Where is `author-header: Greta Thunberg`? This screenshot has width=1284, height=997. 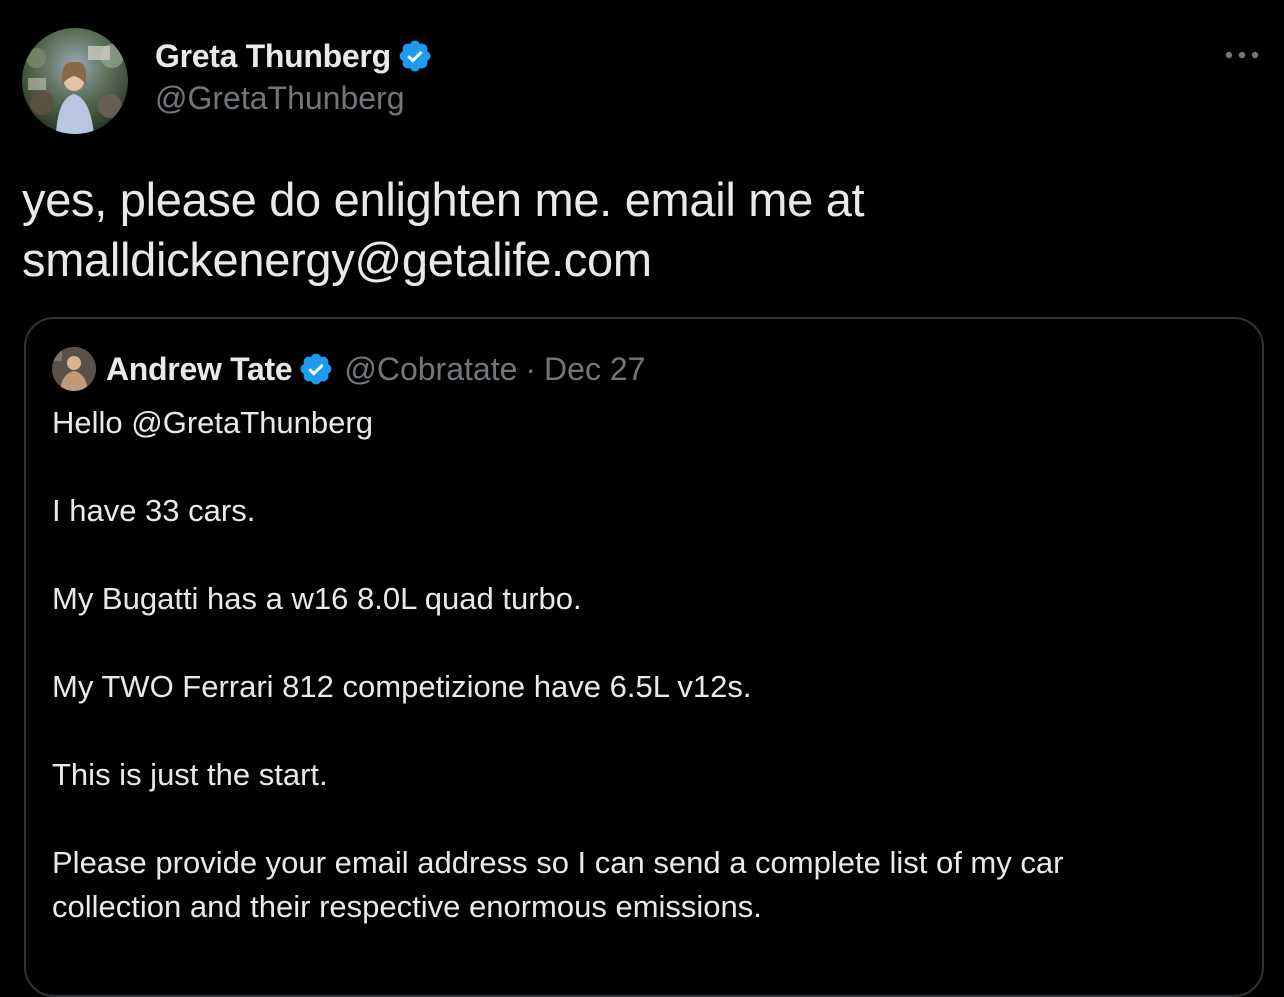
author-header: Greta Thunberg is located at coordinates (294, 56).